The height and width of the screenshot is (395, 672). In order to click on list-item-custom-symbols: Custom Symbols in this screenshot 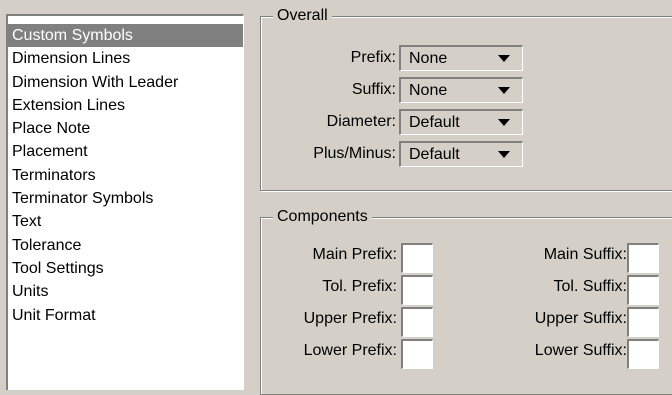, I will do `click(125, 36)`.